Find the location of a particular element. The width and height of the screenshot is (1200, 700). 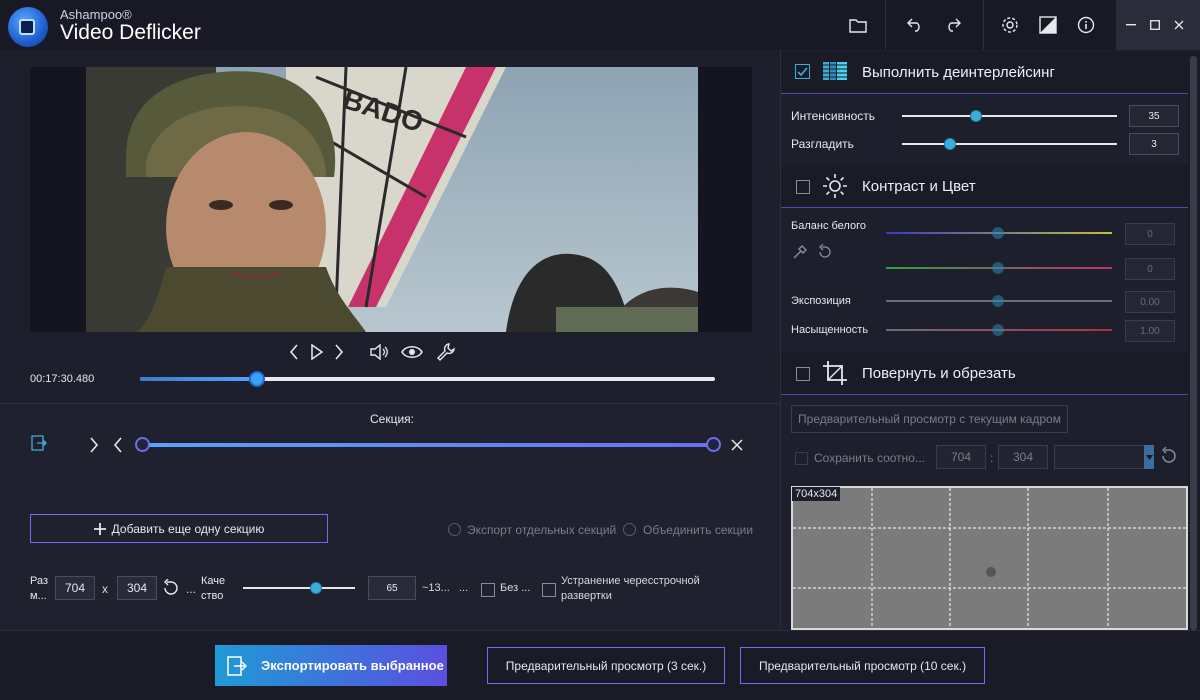

saturation-handle is located at coordinates (998, 330).